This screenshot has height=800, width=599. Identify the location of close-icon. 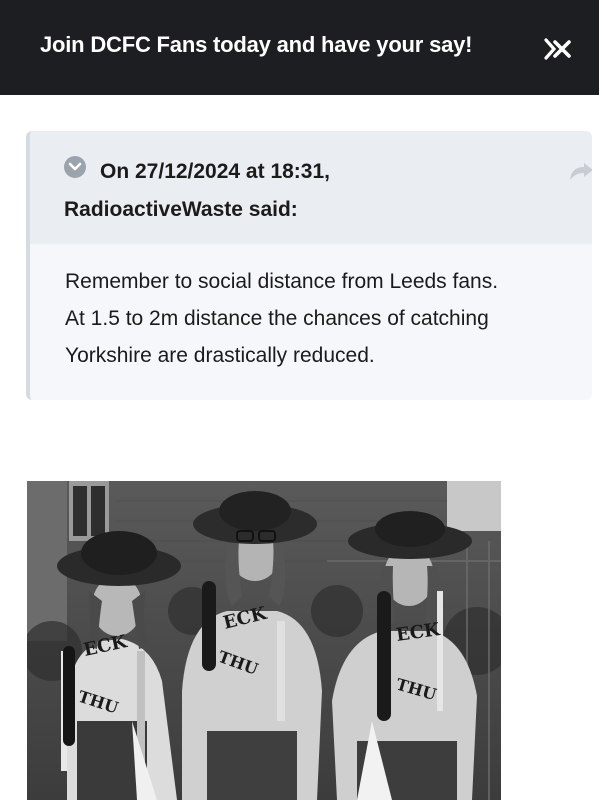
(557, 49).